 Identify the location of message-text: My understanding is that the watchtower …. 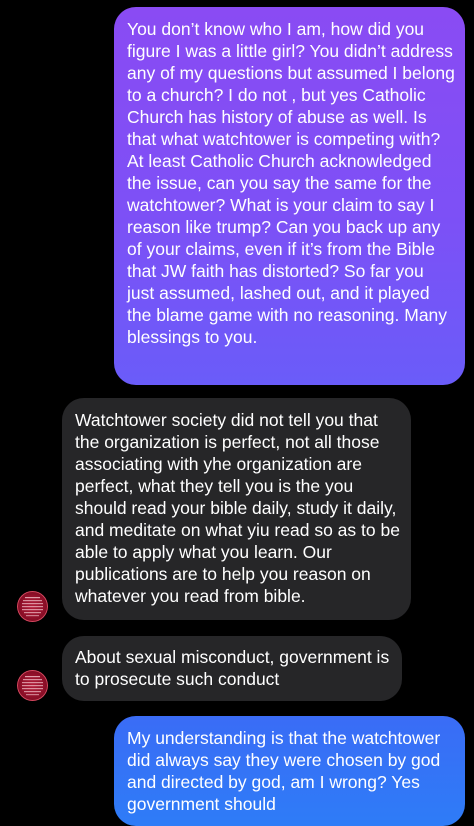
(284, 771).